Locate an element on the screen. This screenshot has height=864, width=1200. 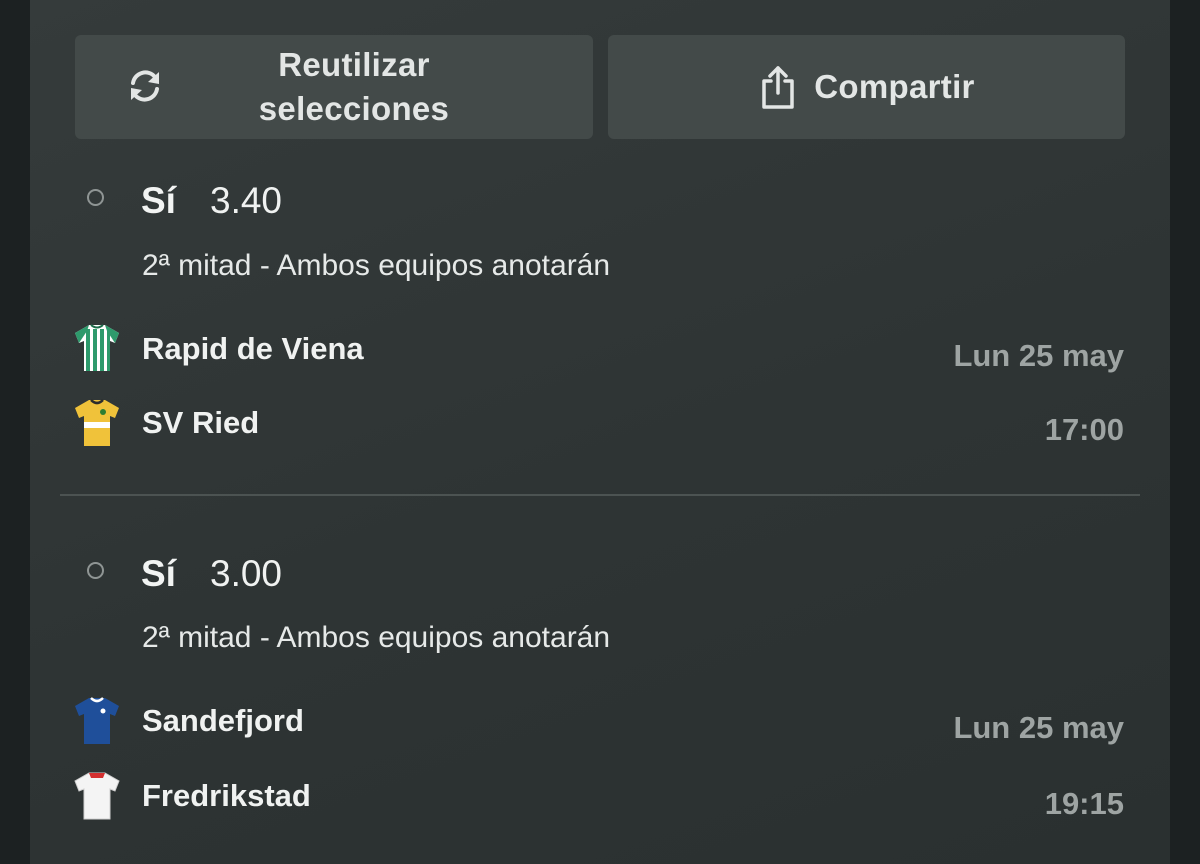
share-label: Compartir is located at coordinates (894, 86).